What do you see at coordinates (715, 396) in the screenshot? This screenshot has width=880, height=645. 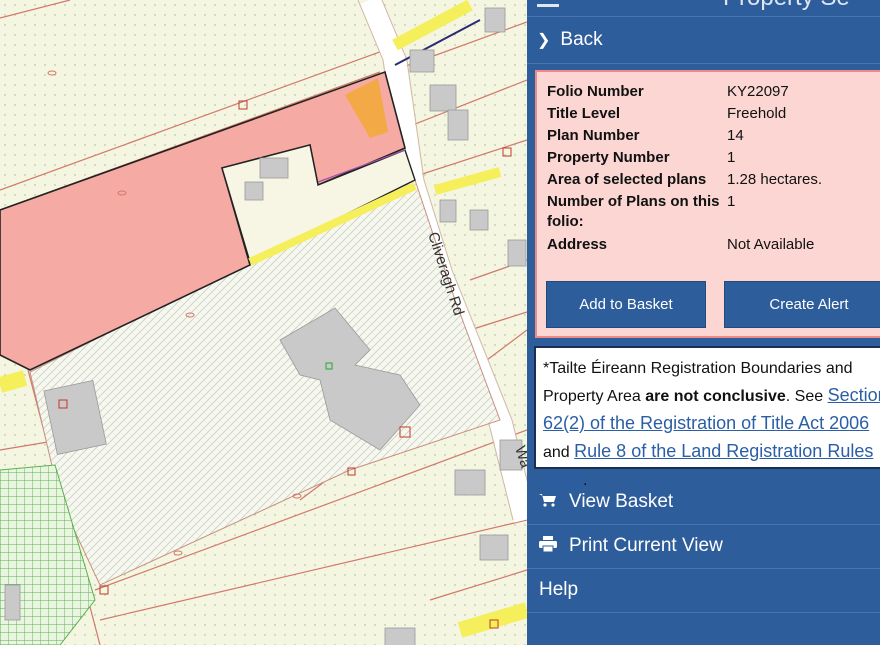 I see `disclaimer-bold: are not conclusive` at bounding box center [715, 396].